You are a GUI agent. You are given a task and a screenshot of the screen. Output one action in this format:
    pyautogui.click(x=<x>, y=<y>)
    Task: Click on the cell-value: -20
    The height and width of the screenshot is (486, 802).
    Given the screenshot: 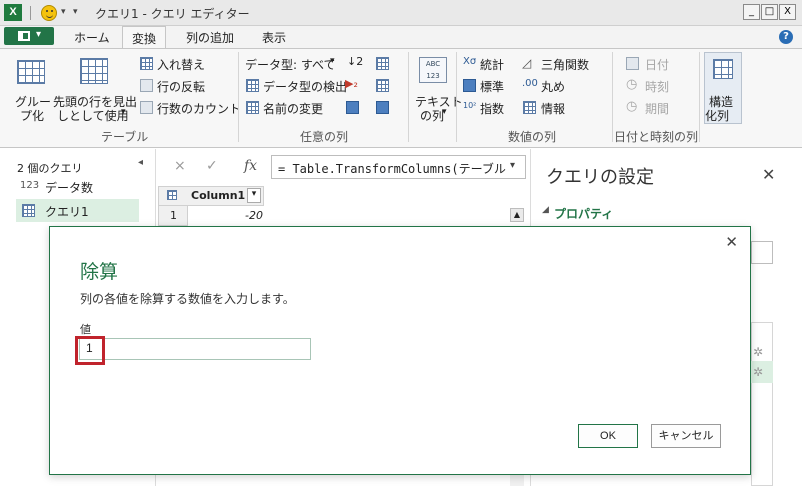 What is the action you would take?
    pyautogui.click(x=254, y=215)
    